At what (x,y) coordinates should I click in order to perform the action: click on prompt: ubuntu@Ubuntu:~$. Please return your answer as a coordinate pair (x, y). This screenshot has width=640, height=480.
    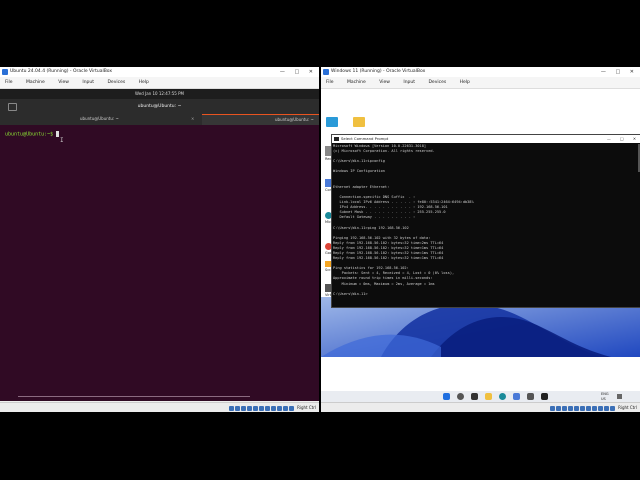
    Looking at the image, I should click on (31, 134).